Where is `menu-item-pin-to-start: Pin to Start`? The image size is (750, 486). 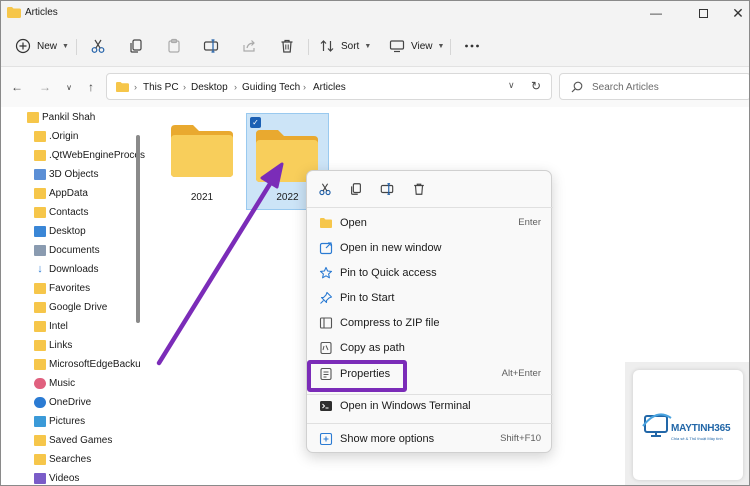
menu-item-pin-to-start: Pin to Start is located at coordinates (430, 298).